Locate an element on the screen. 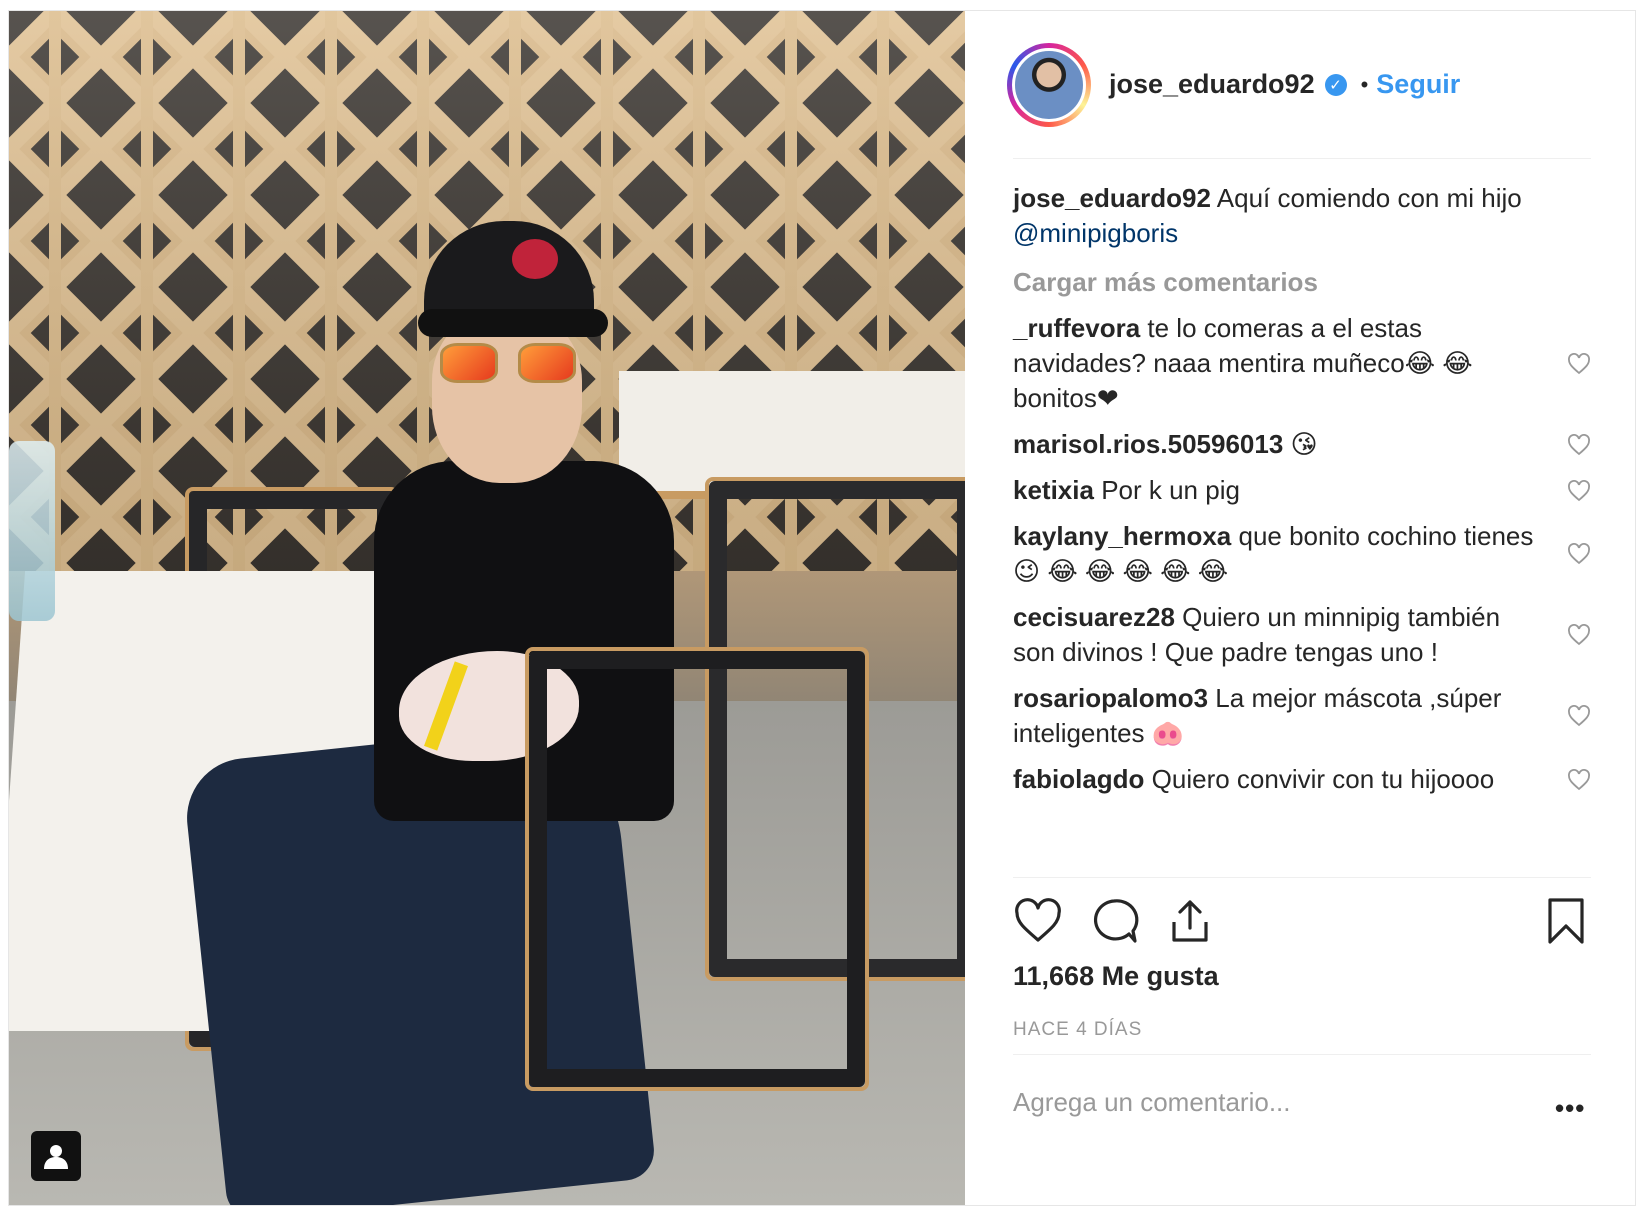  comment-username: fabiolagdo is located at coordinates (1078, 779).